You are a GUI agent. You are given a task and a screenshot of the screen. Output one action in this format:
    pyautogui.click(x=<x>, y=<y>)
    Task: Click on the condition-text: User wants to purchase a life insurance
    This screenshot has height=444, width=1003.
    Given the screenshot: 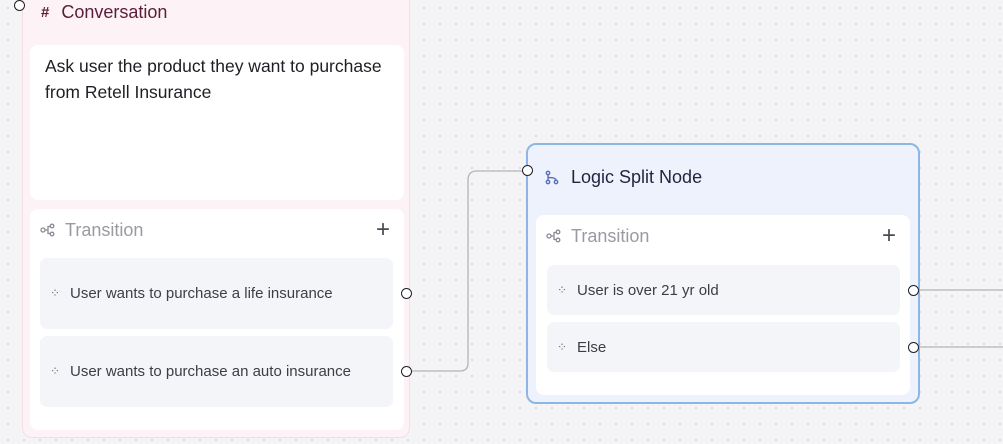 What is the action you would take?
    pyautogui.click(x=201, y=293)
    